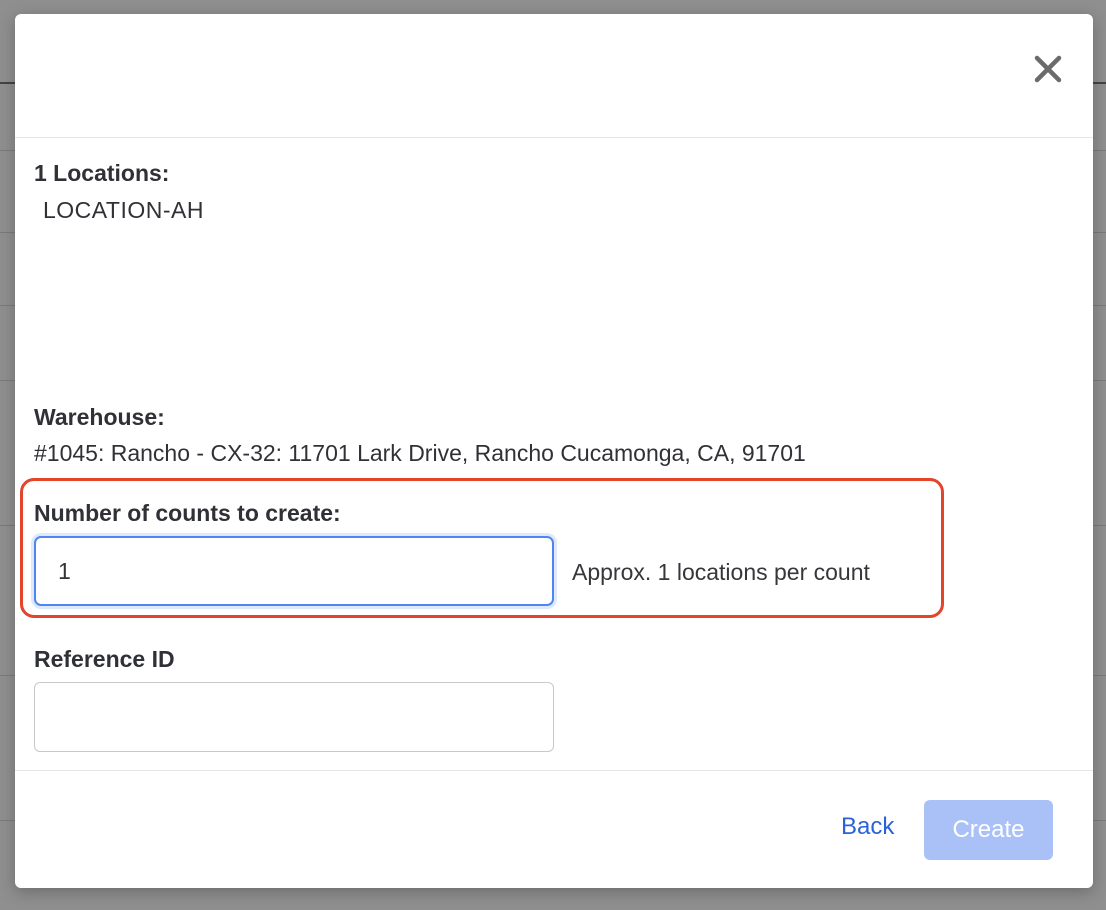 This screenshot has height=910, width=1106. I want to click on close-button, so click(1048, 69).